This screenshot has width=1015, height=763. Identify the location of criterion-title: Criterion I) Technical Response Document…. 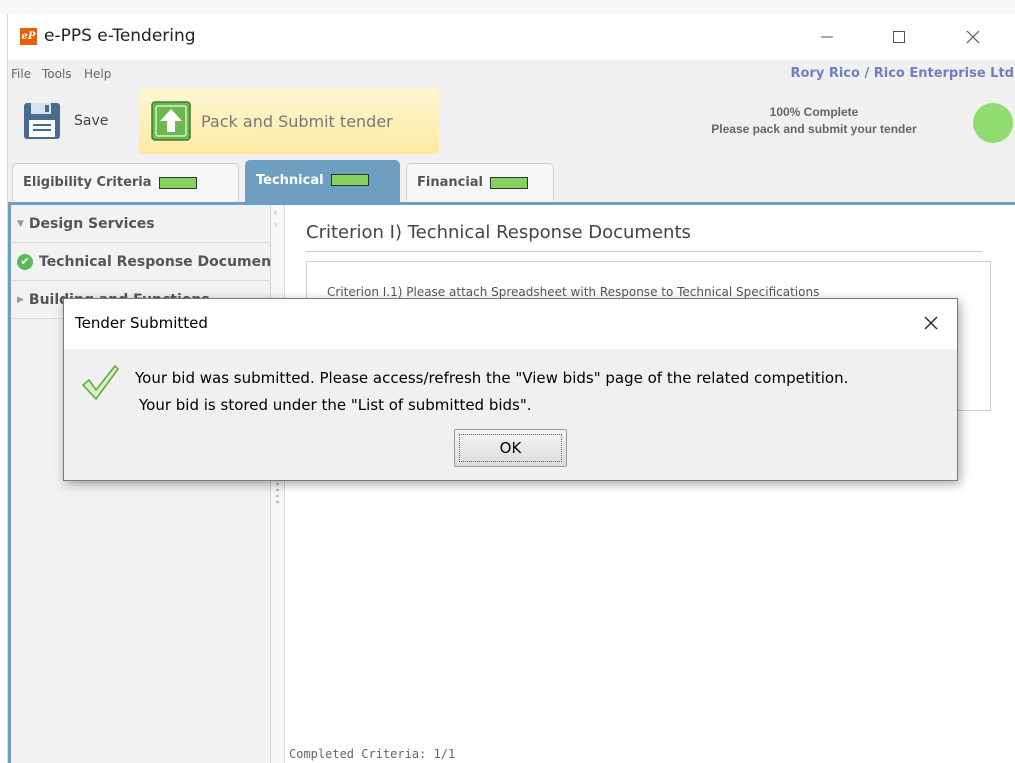
(644, 237).